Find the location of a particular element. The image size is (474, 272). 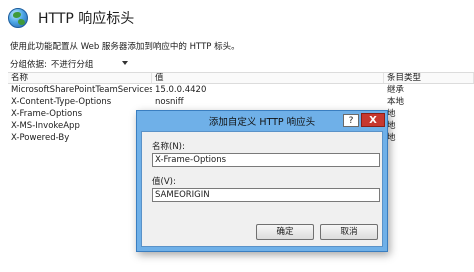

row-name: X-Content-Type-Options is located at coordinates (61, 102).